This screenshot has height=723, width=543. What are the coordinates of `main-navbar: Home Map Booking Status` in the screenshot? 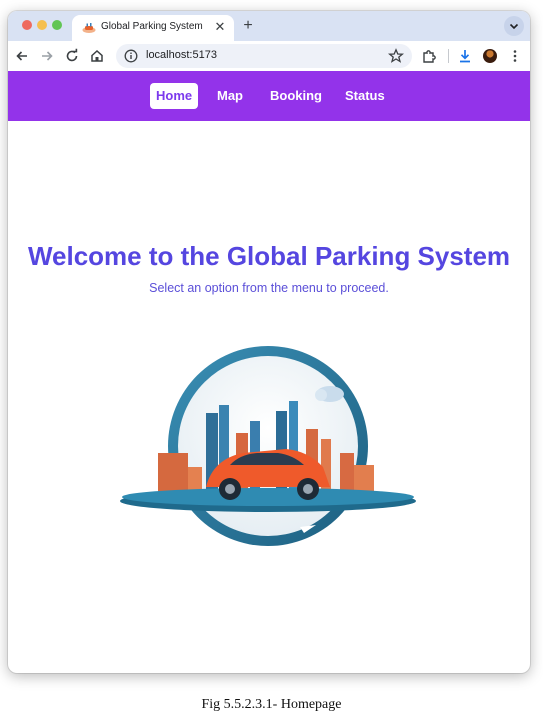 It's located at (269, 96).